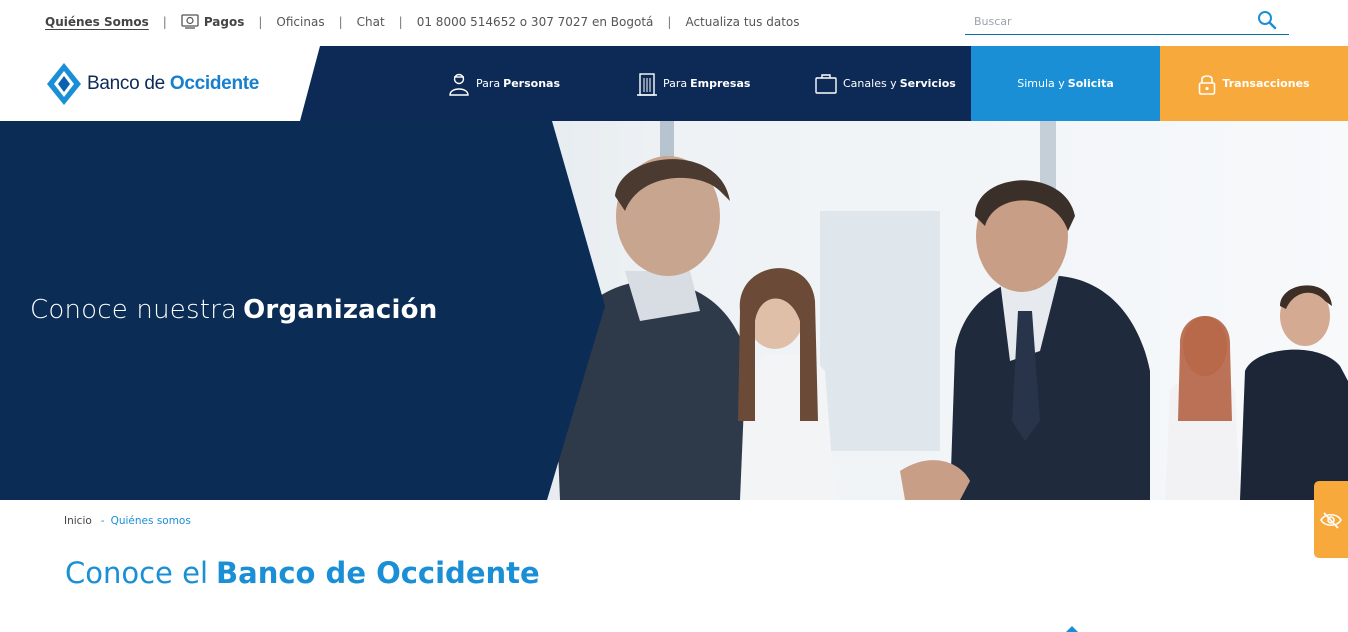  What do you see at coordinates (340, 310) in the screenshot?
I see `hero-title-bold: Organización` at bounding box center [340, 310].